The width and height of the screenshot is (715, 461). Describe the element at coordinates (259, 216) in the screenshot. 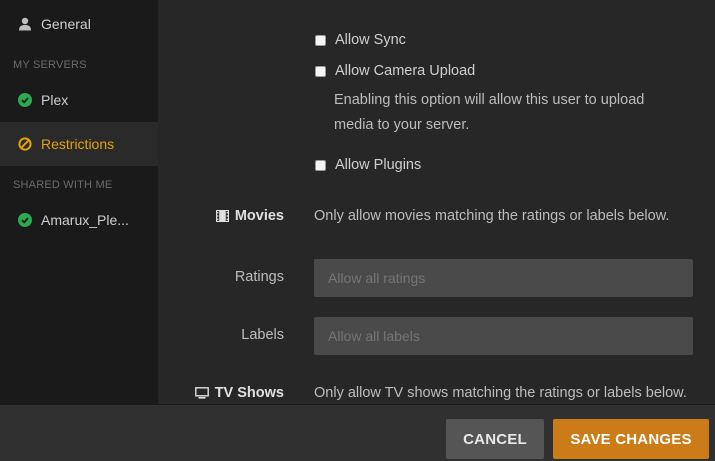

I see `movies-label: Movies` at that location.